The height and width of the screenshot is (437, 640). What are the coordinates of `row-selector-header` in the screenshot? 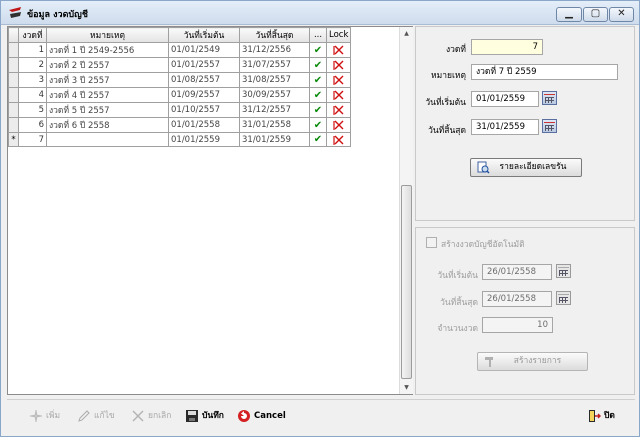 It's located at (13, 35).